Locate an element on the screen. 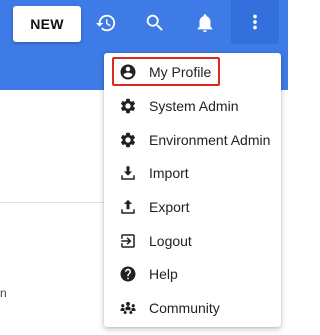 This screenshot has width=320, height=335. account-circle-icon is located at coordinates (128, 72).